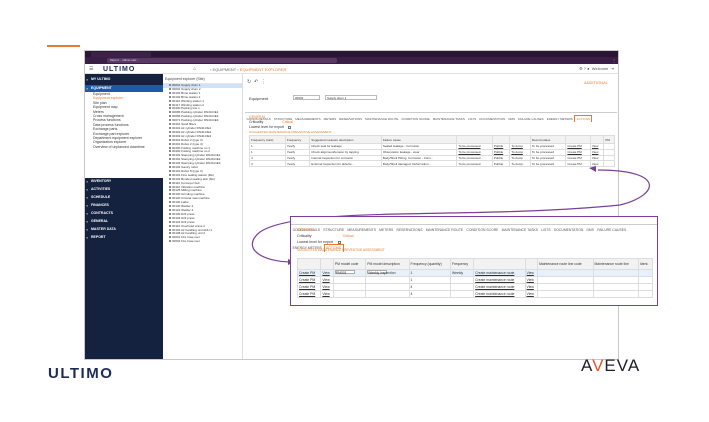  What do you see at coordinates (609, 139) in the screenshot?
I see `grid-column-header: PM` at bounding box center [609, 139].